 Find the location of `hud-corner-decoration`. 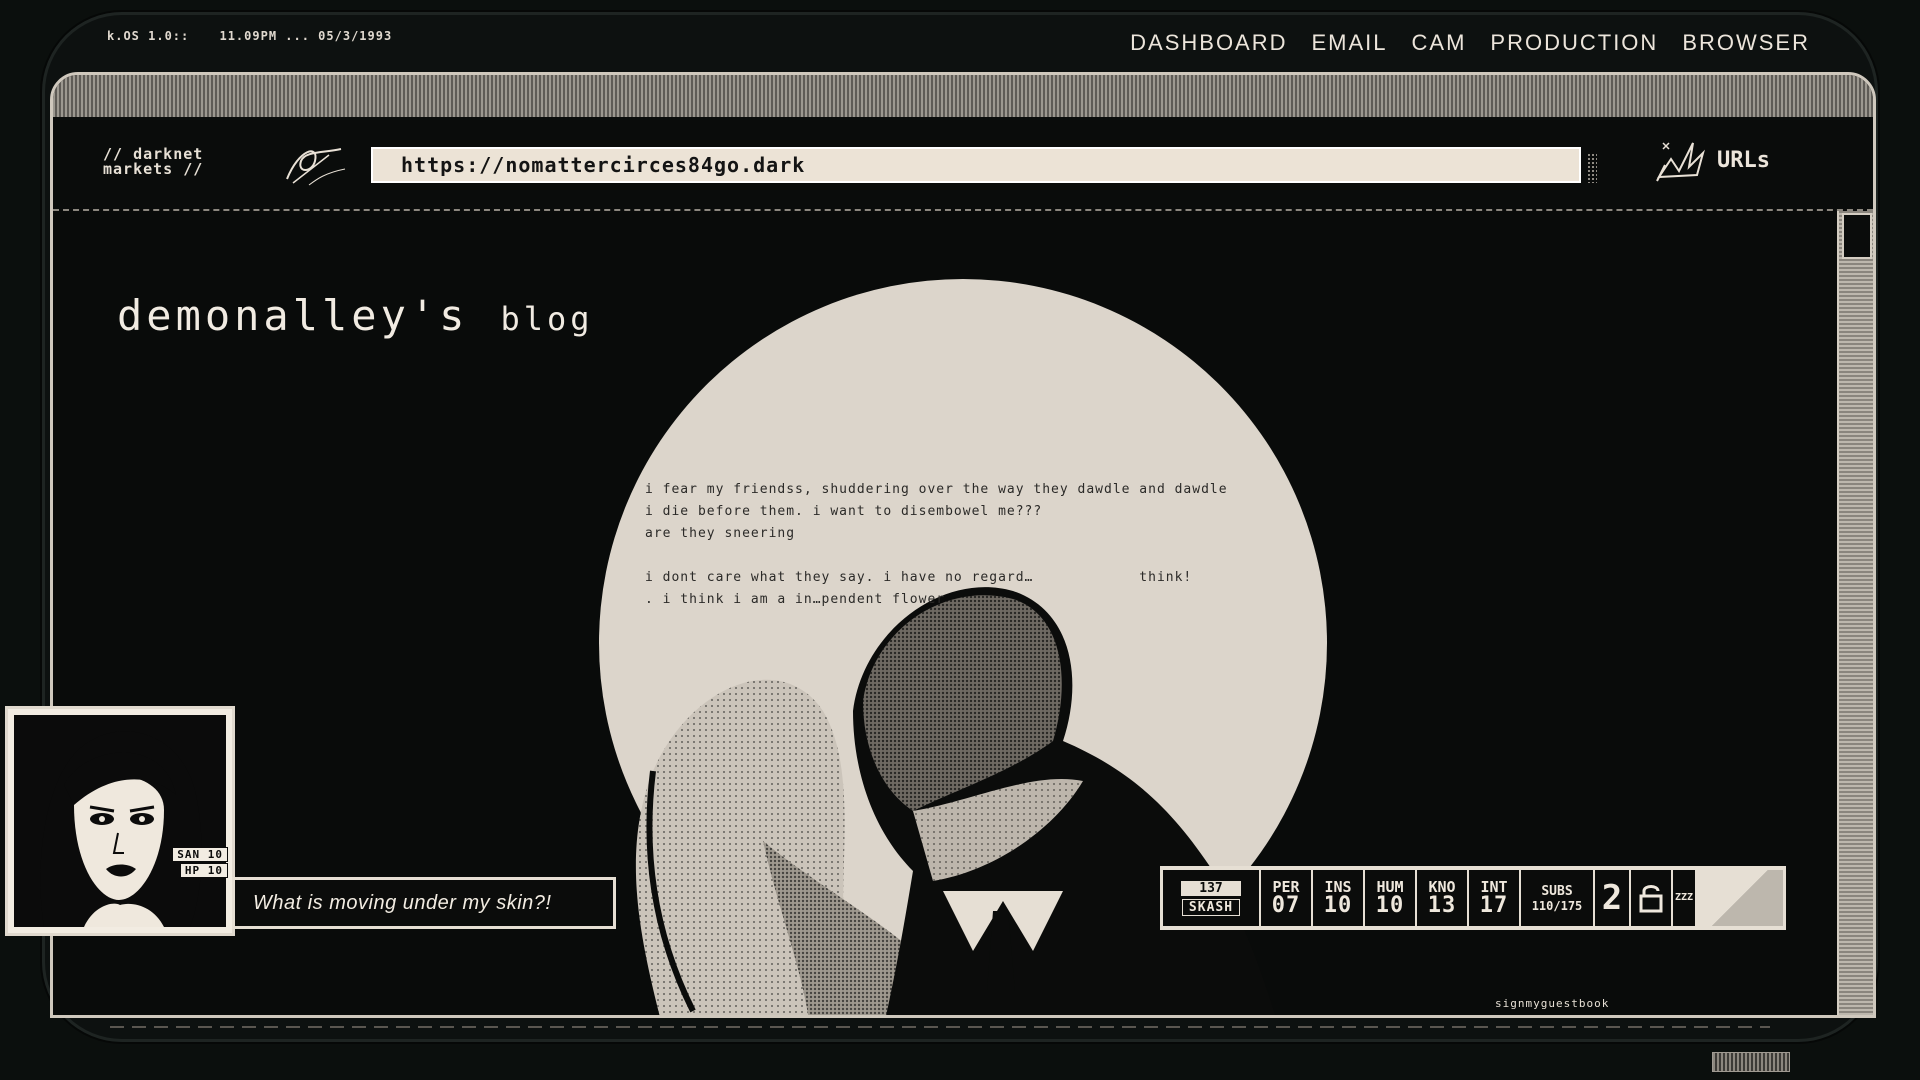

hud-corner-decoration is located at coordinates (1740, 898).